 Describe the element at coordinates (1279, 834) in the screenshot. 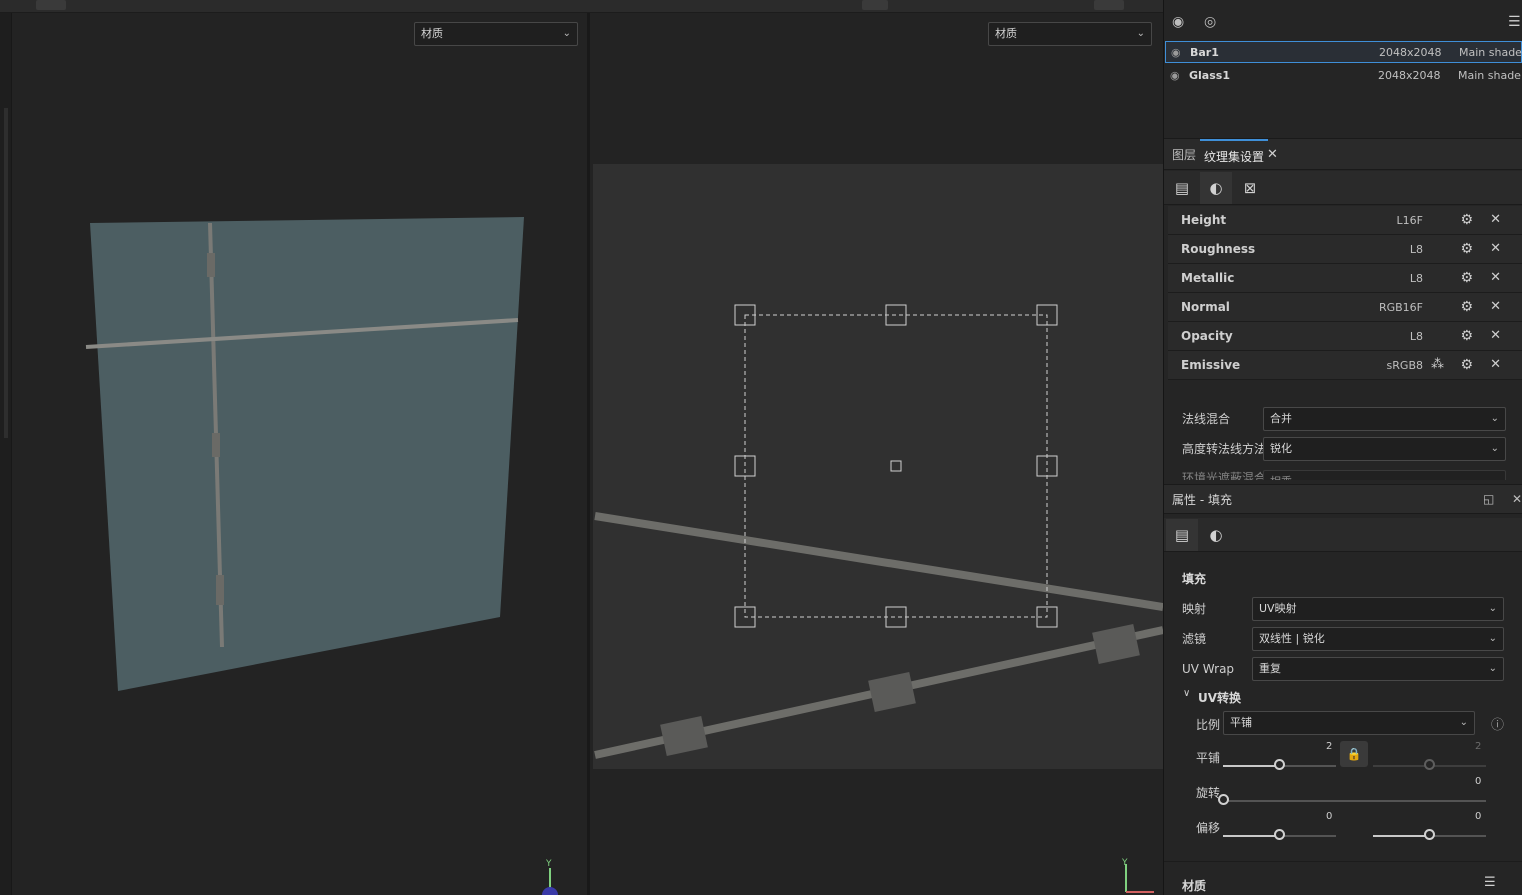

I see `offset-u-handle` at that location.